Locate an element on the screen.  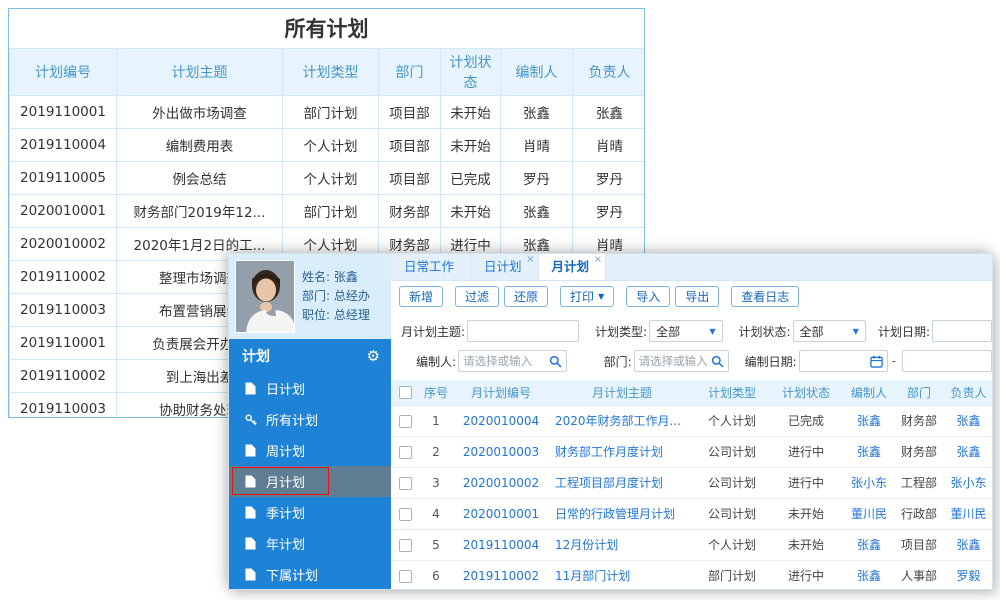
creator-link: 张小东 is located at coordinates (869, 483).